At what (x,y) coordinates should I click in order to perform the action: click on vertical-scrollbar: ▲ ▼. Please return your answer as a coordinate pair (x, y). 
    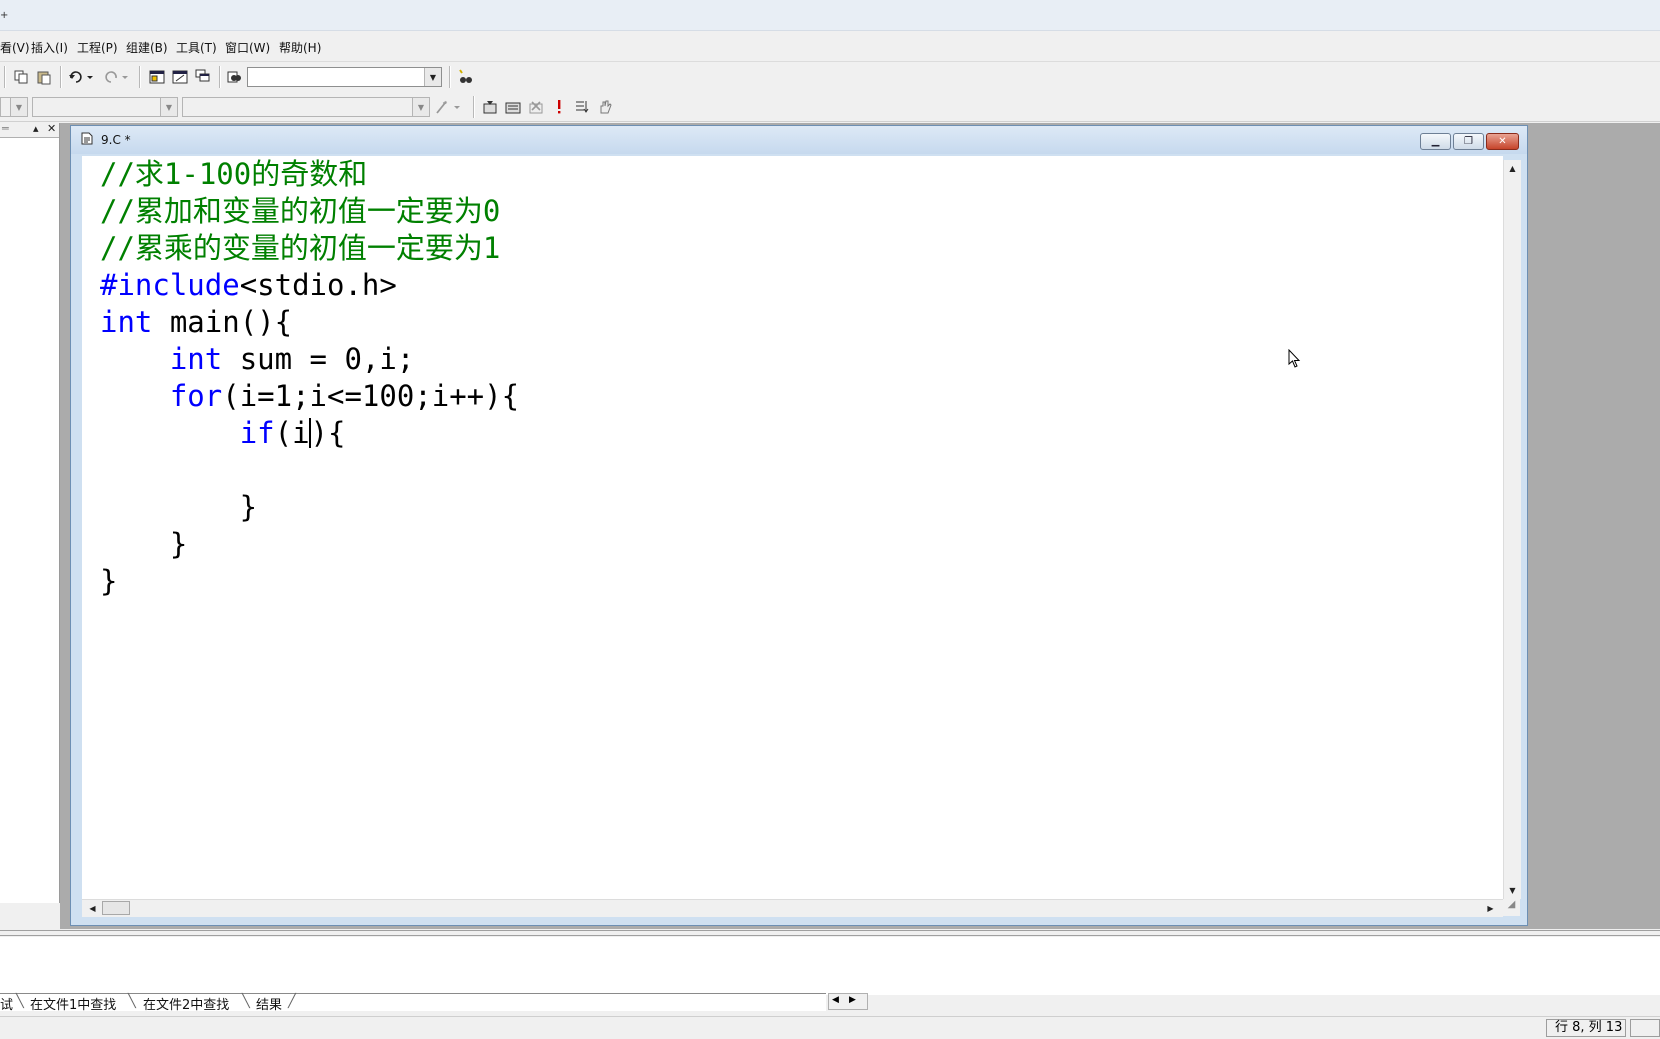
    Looking at the image, I should click on (1512, 529).